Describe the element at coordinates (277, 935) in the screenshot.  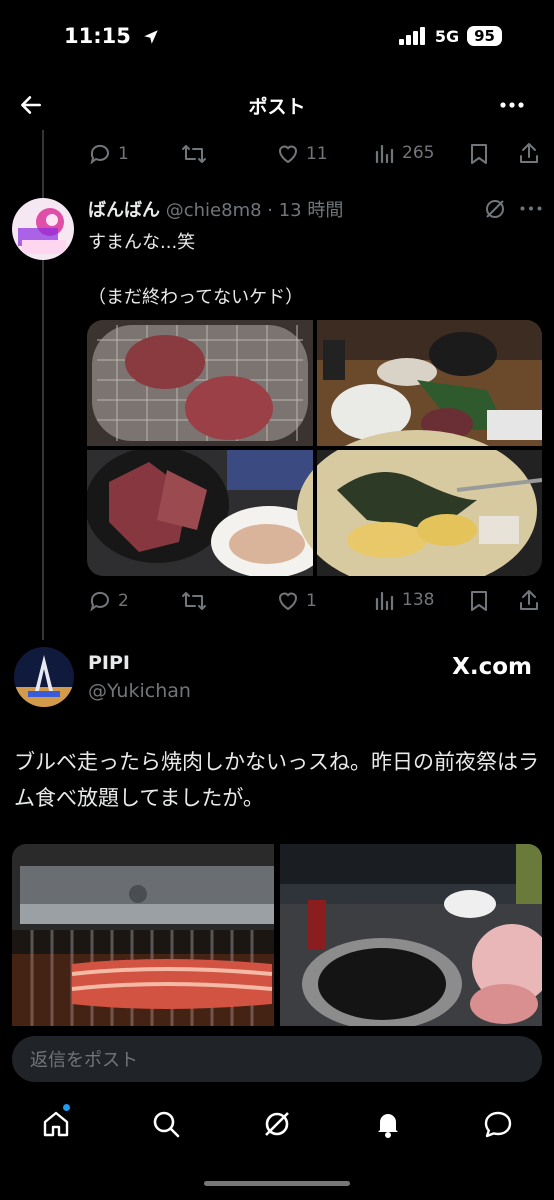
I see `card-media-grid` at that location.